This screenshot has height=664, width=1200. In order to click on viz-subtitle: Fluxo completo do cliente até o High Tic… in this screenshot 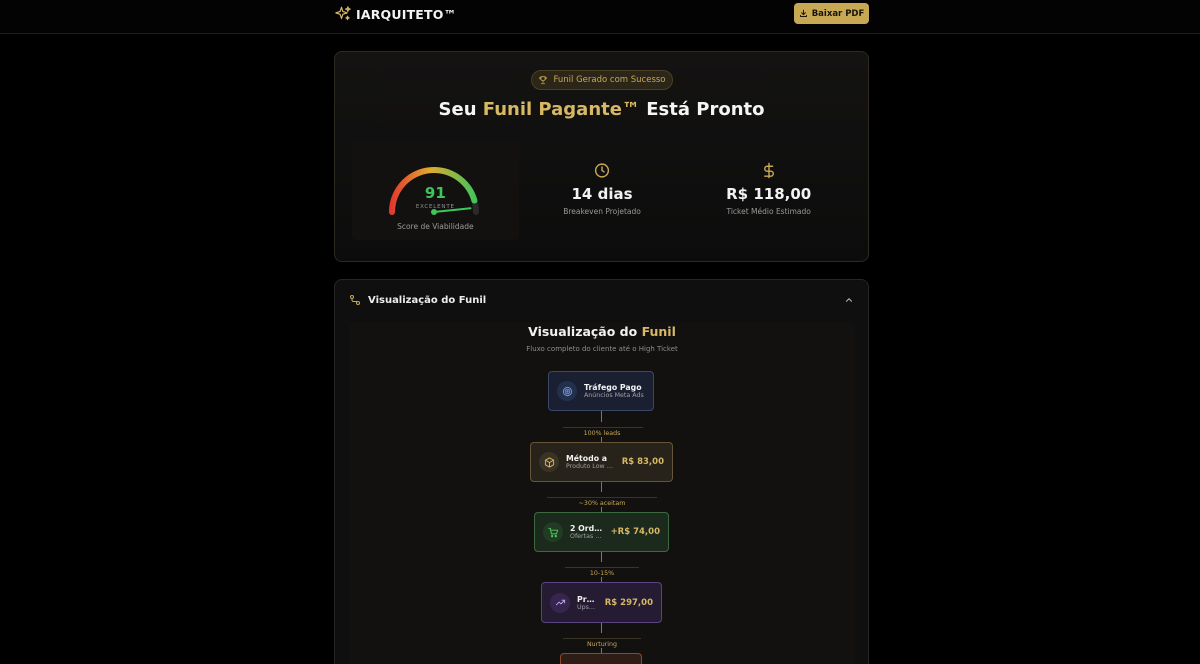, I will do `click(602, 349)`.